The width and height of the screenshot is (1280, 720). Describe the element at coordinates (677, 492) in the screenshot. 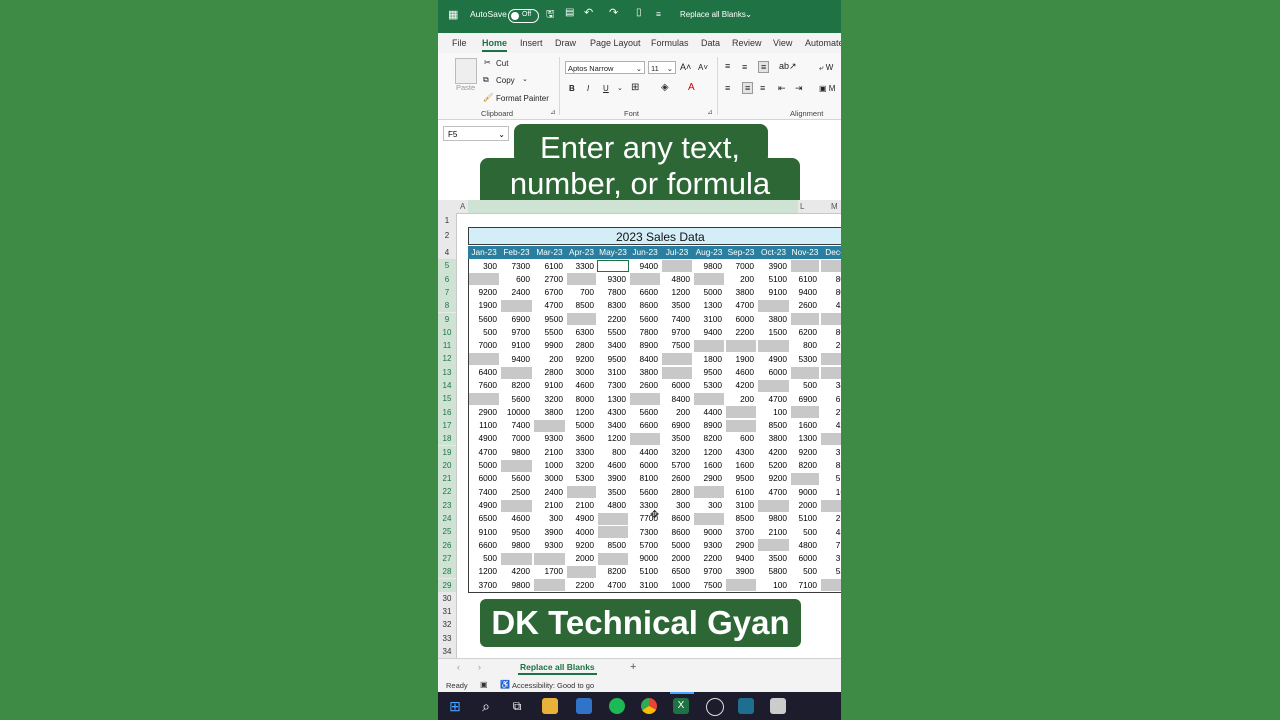

I see `data-cell: 2800` at that location.